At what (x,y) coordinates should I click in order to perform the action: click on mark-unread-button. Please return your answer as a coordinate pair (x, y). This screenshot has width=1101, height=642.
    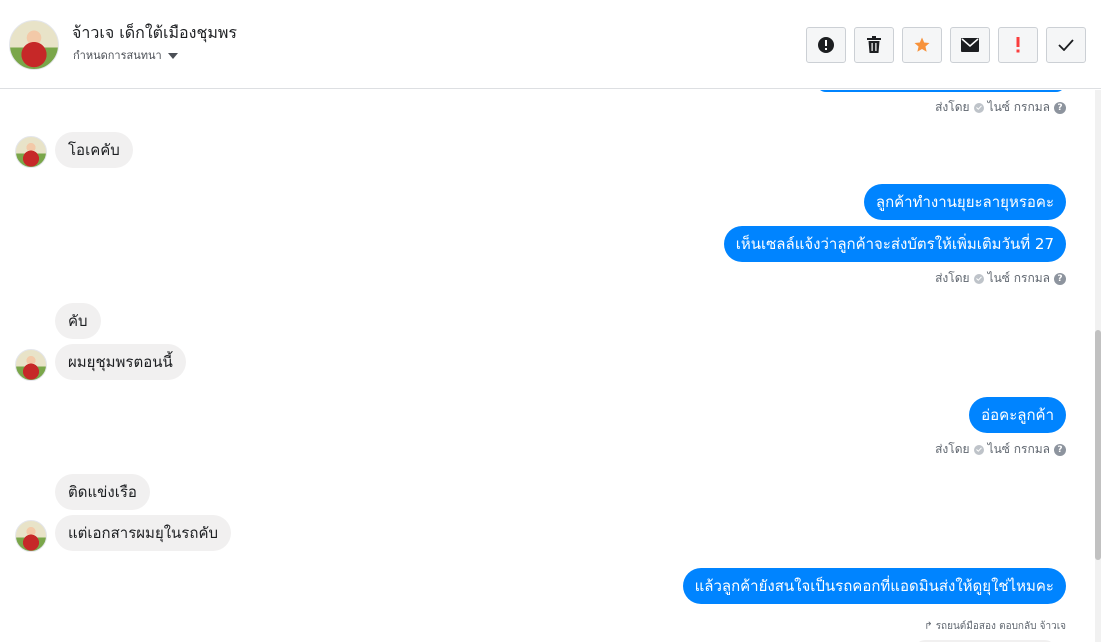
    Looking at the image, I should click on (970, 45).